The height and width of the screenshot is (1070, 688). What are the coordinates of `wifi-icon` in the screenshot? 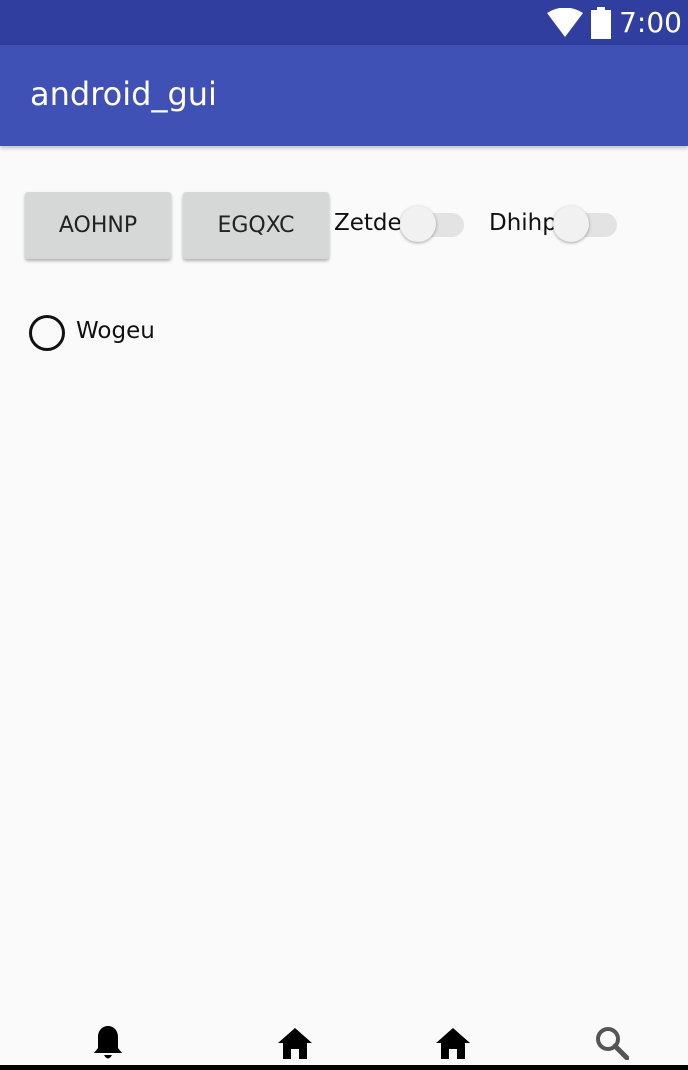 It's located at (565, 22).